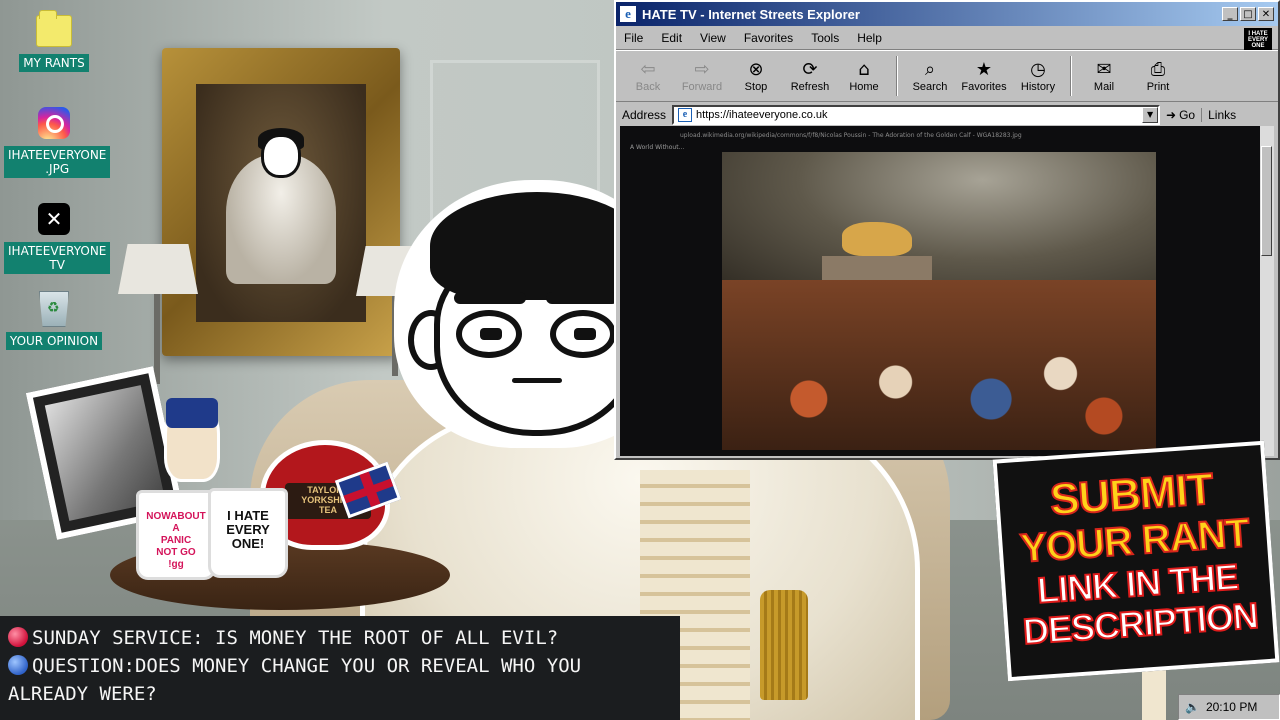 The width and height of the screenshot is (1280, 720). Describe the element at coordinates (768, 38) in the screenshot. I see `menu-favorites: Favorites` at that location.